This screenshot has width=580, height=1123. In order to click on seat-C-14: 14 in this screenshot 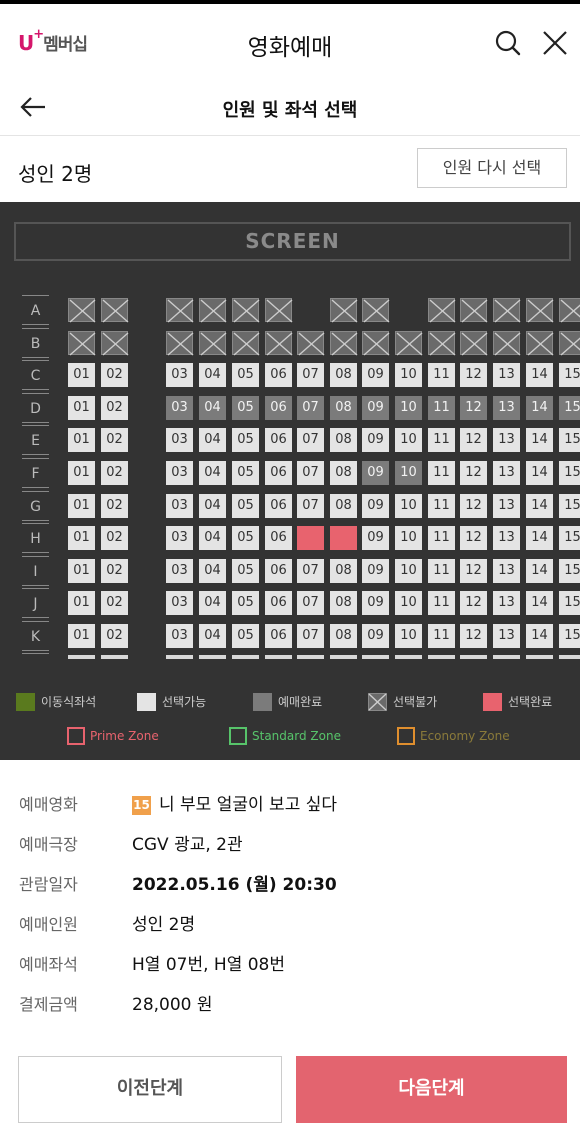, I will do `click(539, 375)`.